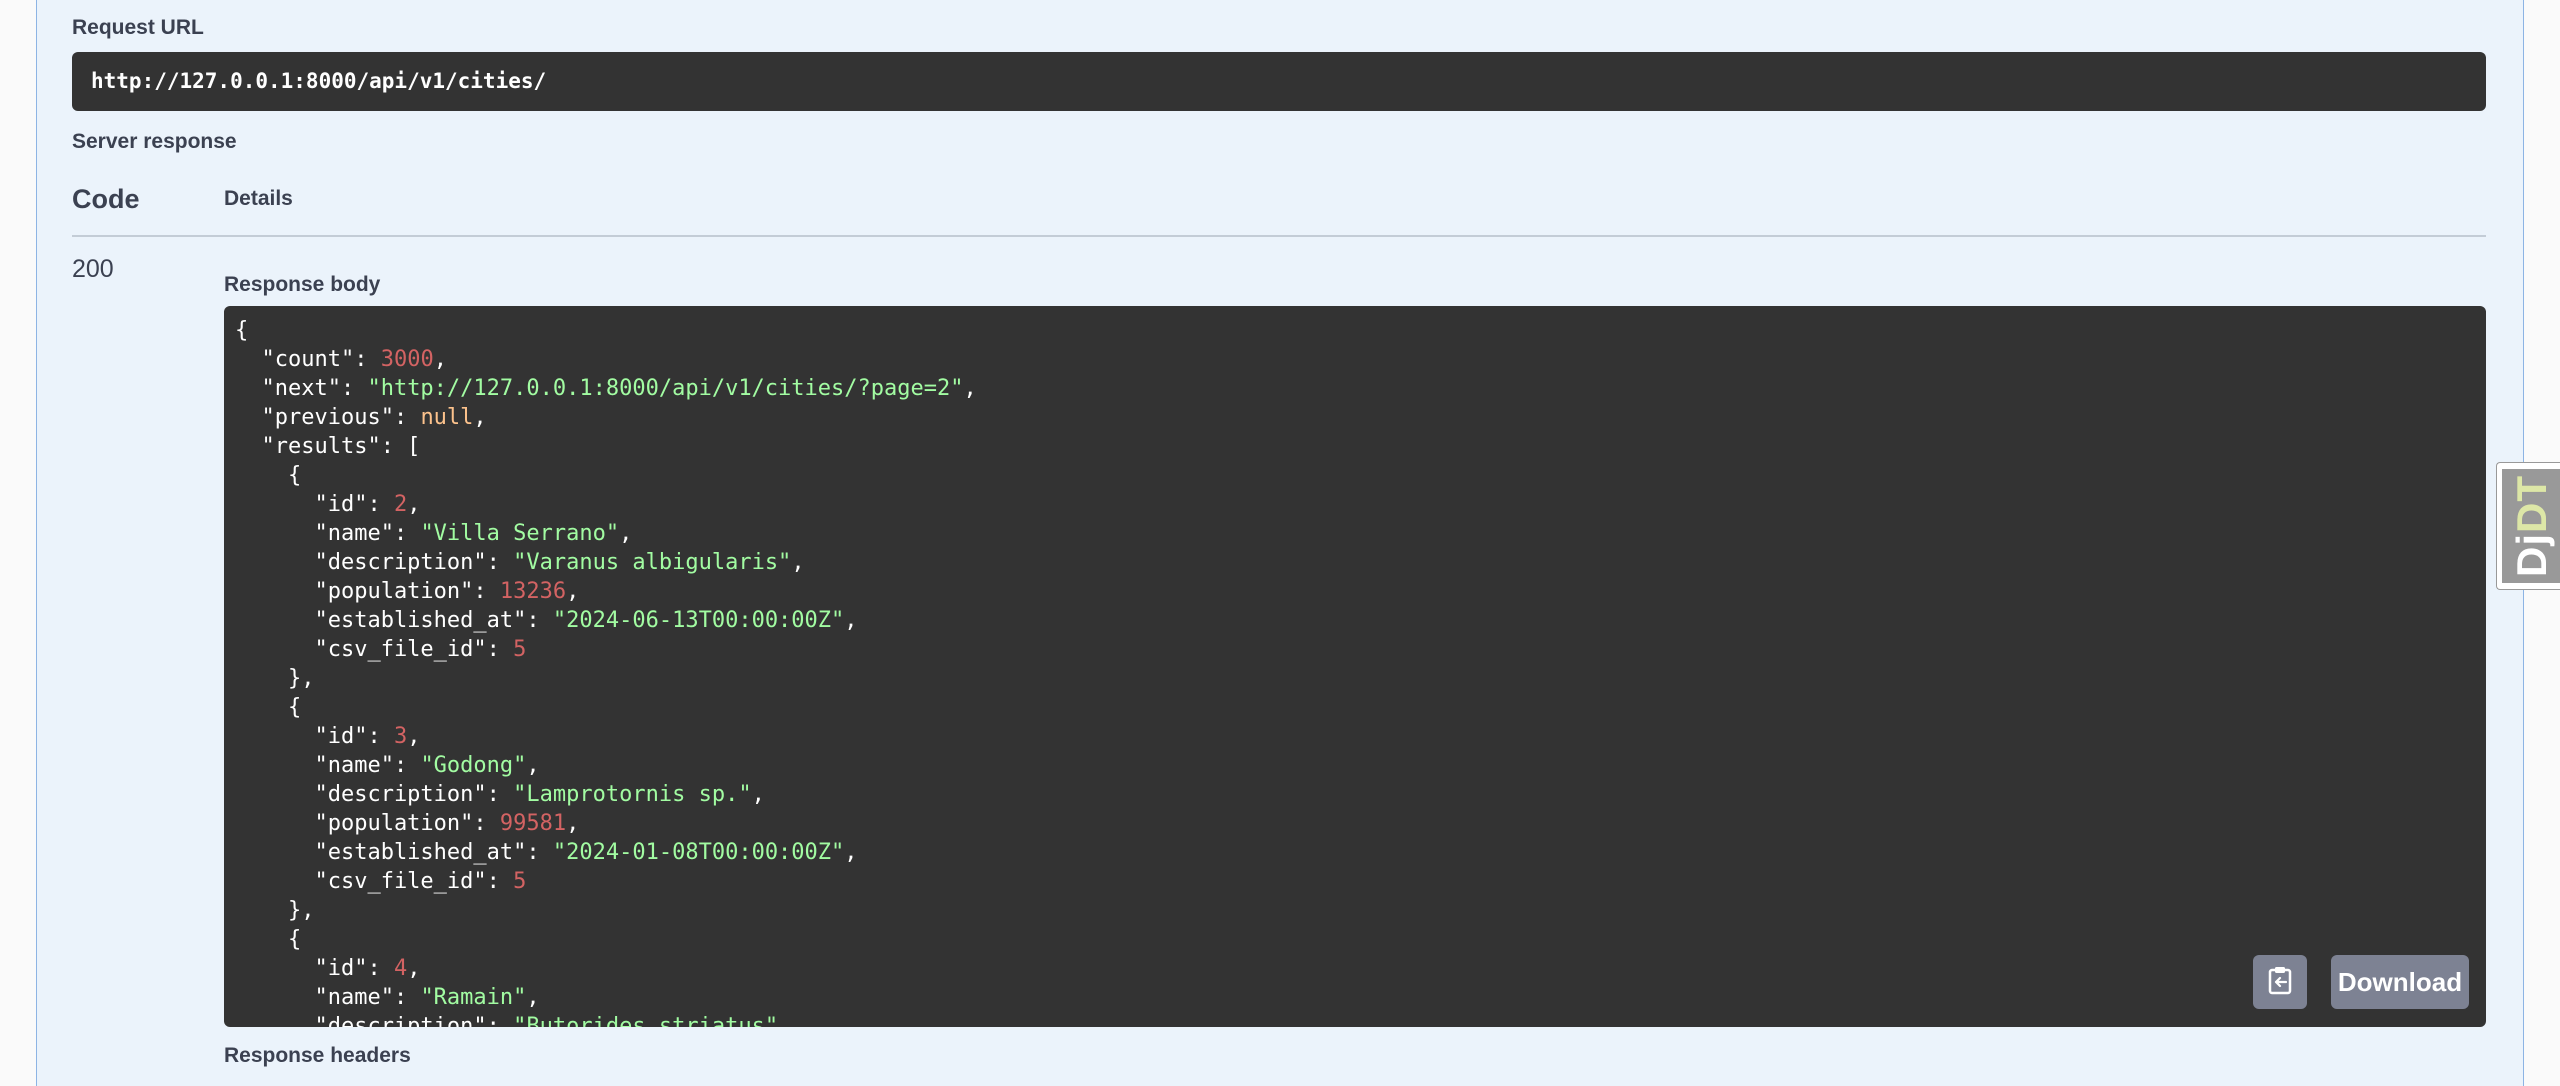 This screenshot has width=2560, height=1086. I want to click on code-line: "id": 4,, so click(606, 968).